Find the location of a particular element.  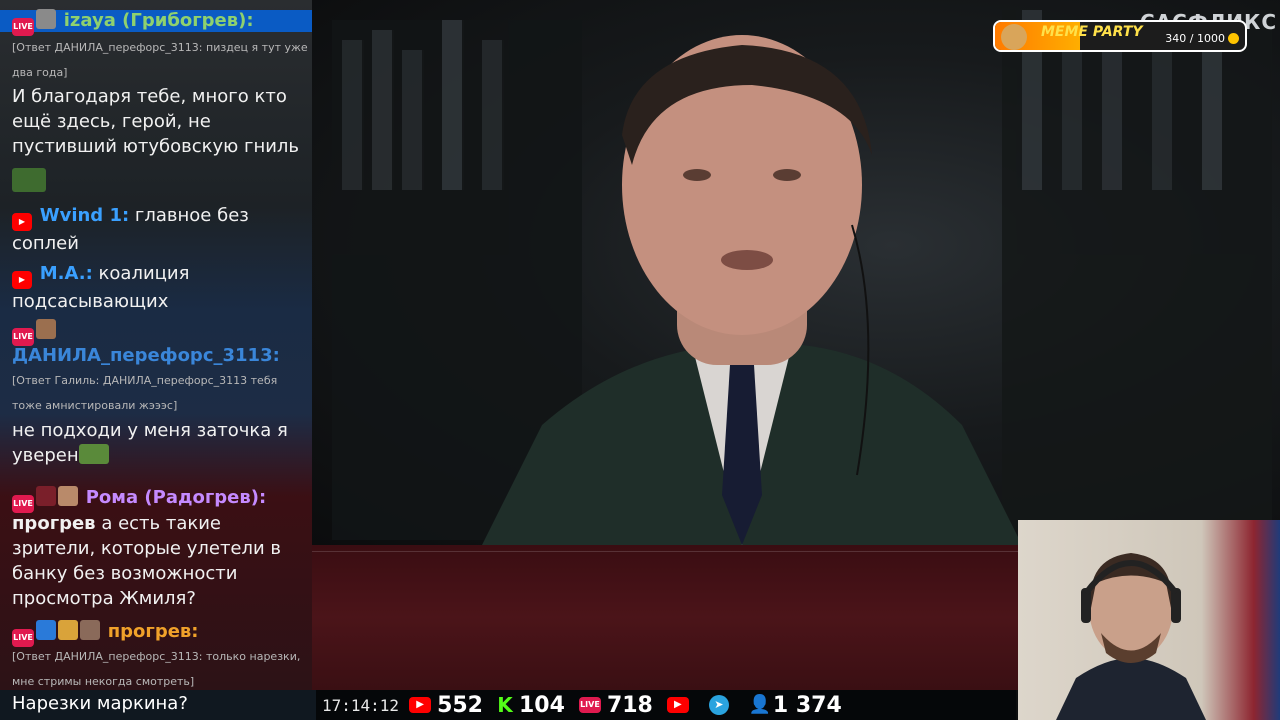

webcam-overlay is located at coordinates (1149, 620).